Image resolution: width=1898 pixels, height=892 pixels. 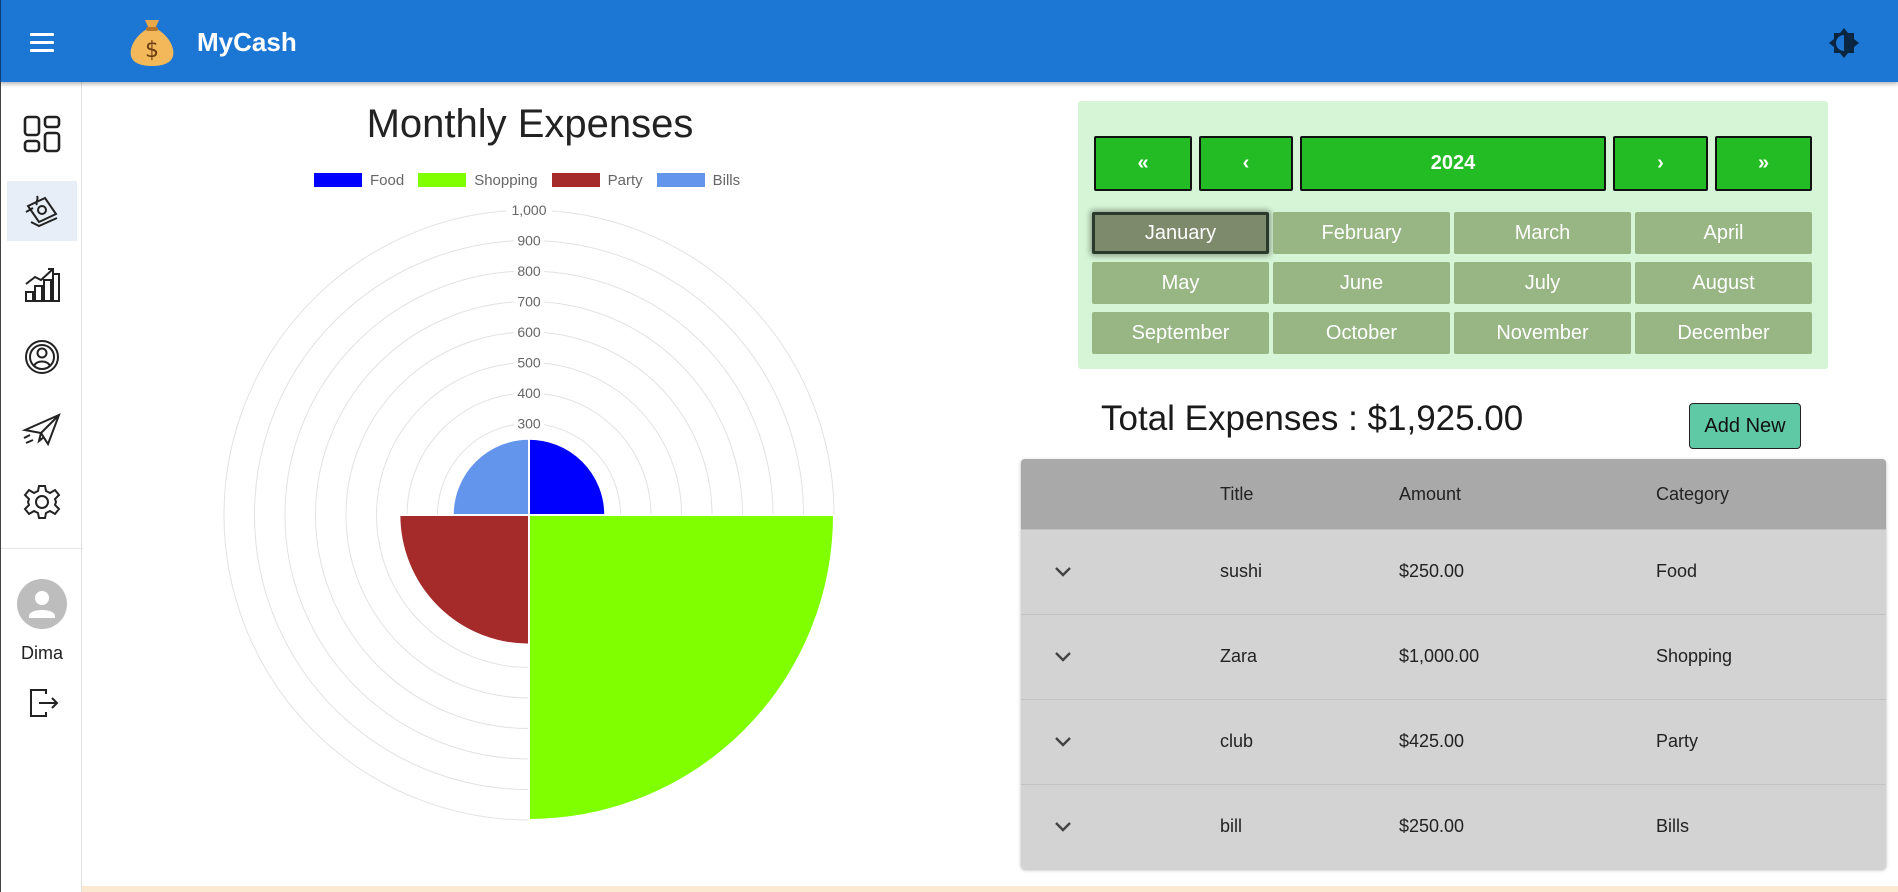 I want to click on month-december-button: December, so click(x=1723, y=333).